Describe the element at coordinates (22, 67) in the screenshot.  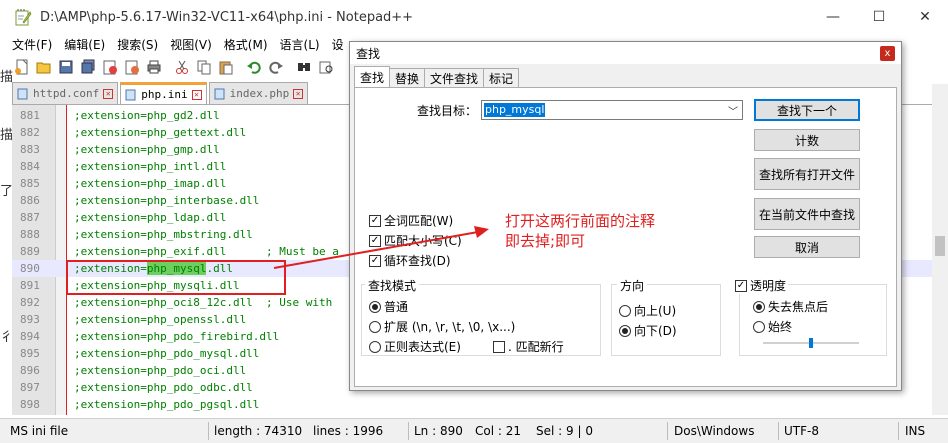
I see `new-file-icon` at that location.